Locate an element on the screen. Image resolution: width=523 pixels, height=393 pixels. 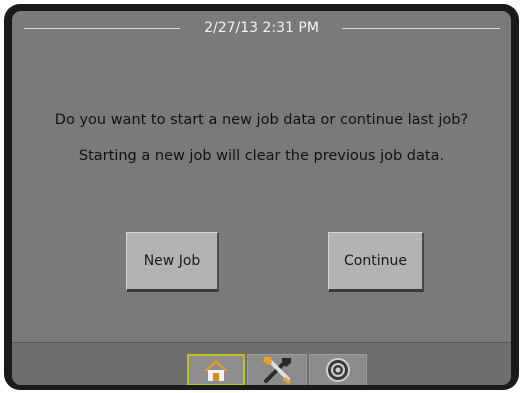
continue-button: Continue is located at coordinates (376, 262).